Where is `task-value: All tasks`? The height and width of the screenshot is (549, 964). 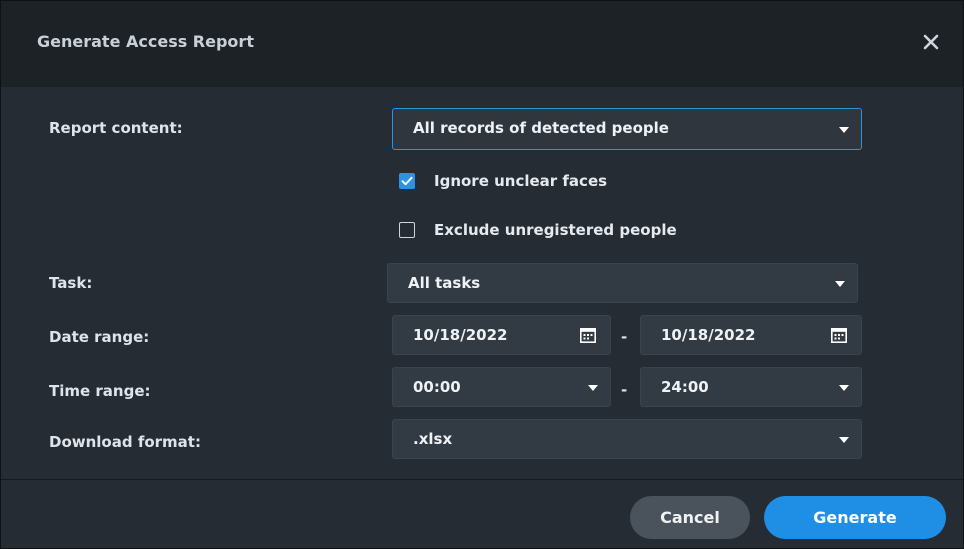 task-value: All tasks is located at coordinates (444, 283).